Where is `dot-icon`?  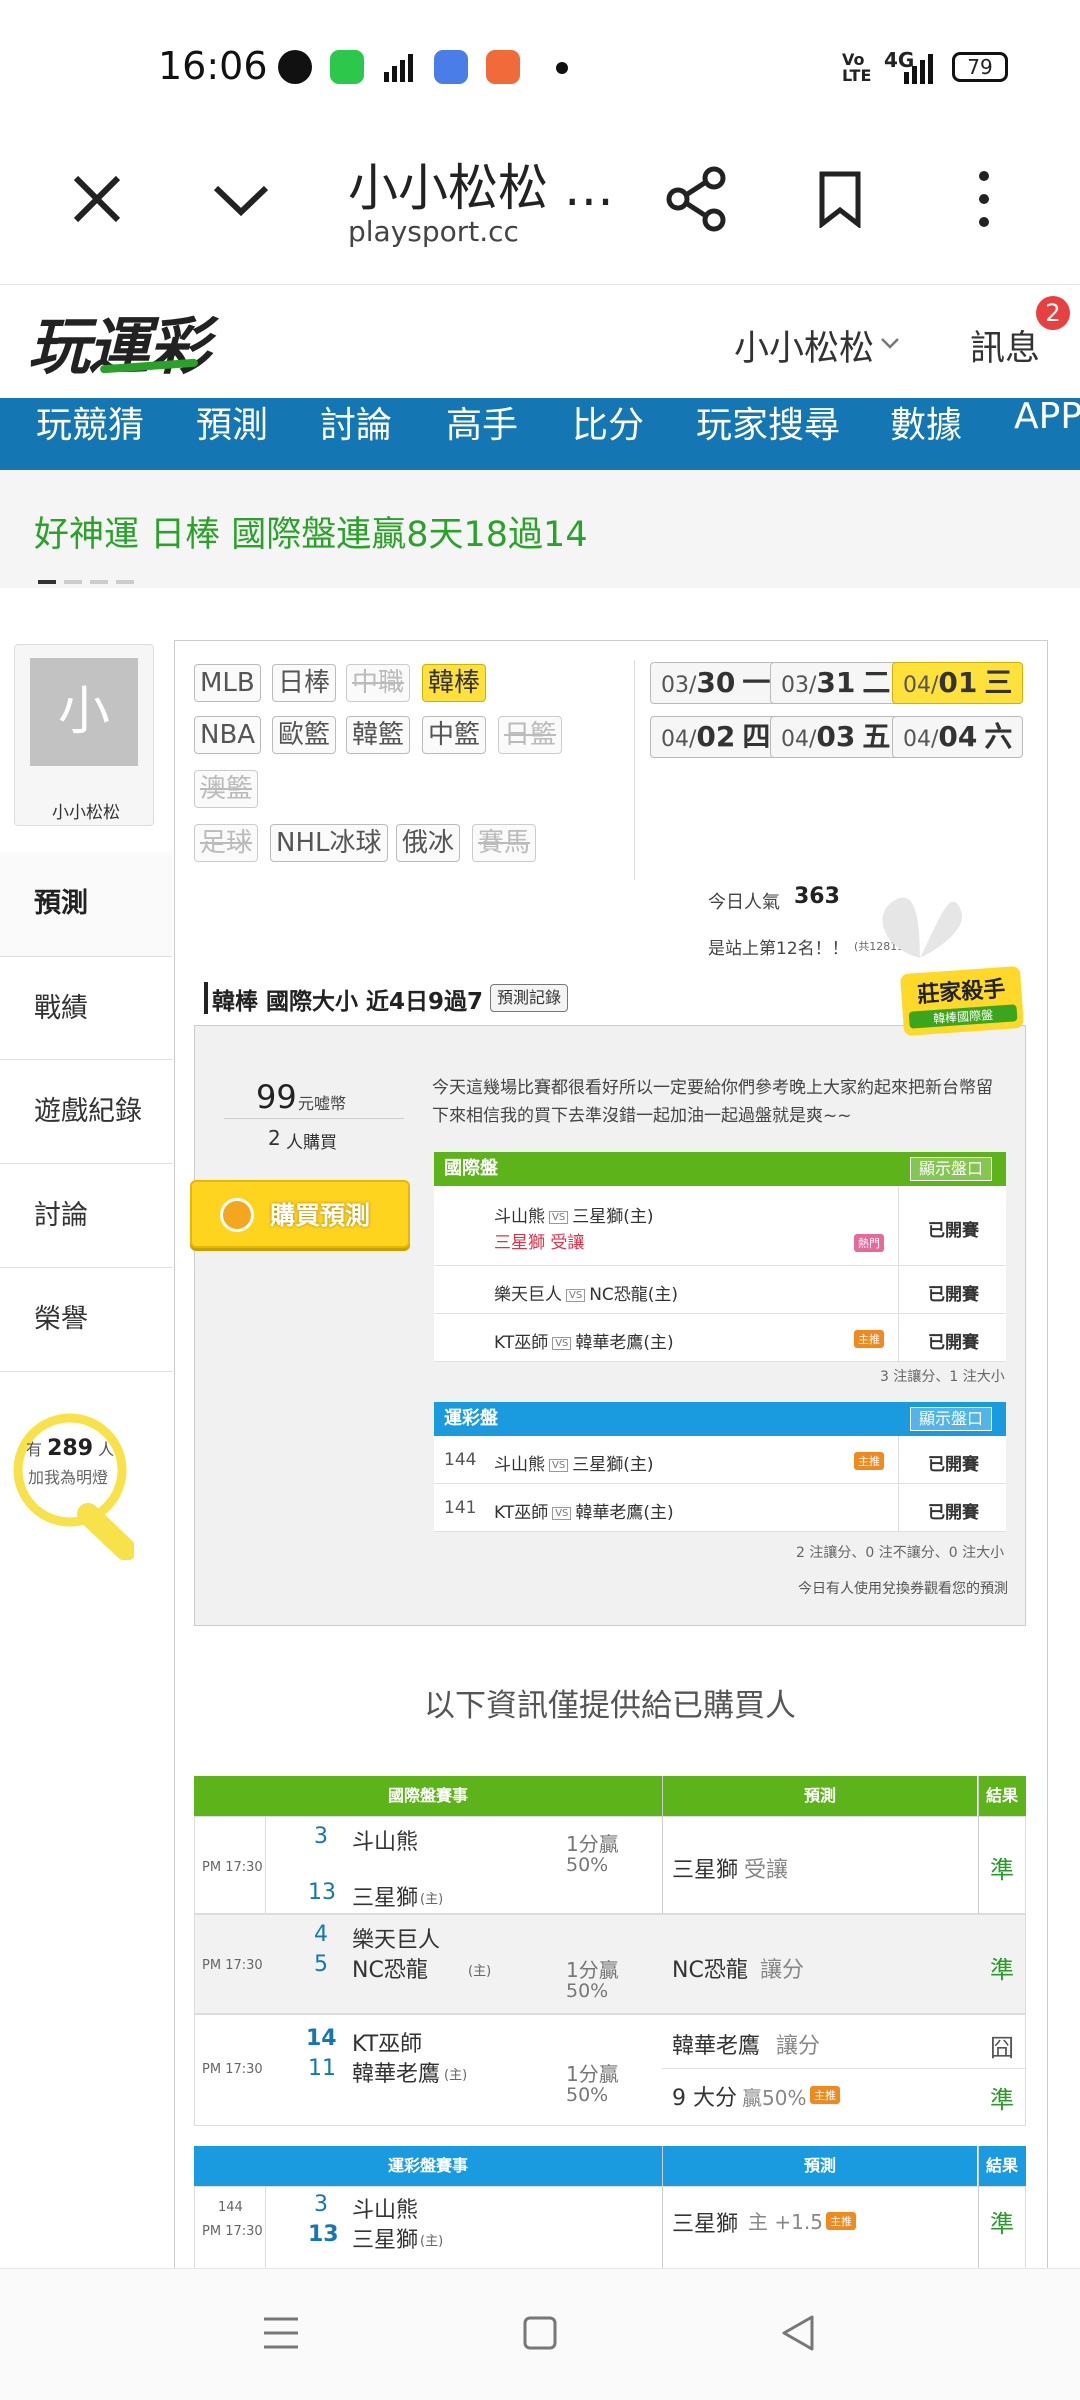 dot-icon is located at coordinates (562, 68).